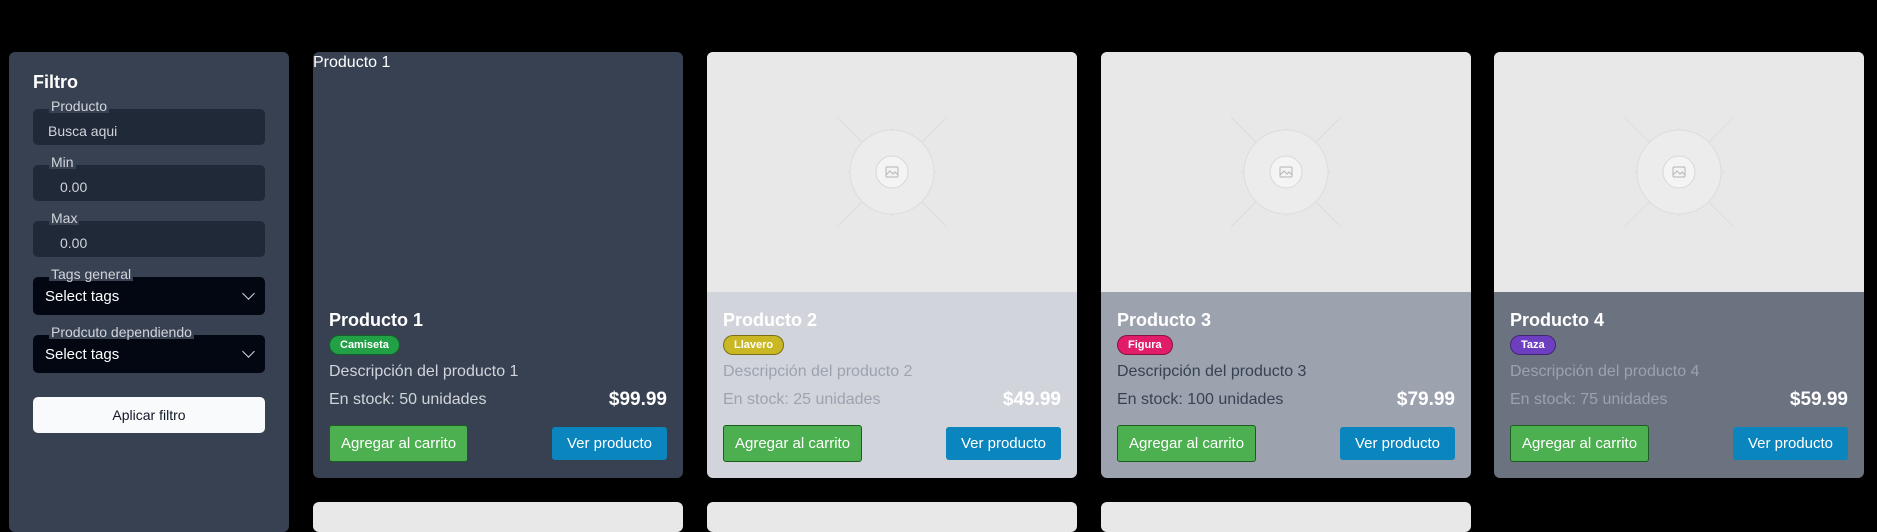 This screenshot has width=1877, height=532. Describe the element at coordinates (82, 296) in the screenshot. I see `tags-general-value: Select tags` at that location.